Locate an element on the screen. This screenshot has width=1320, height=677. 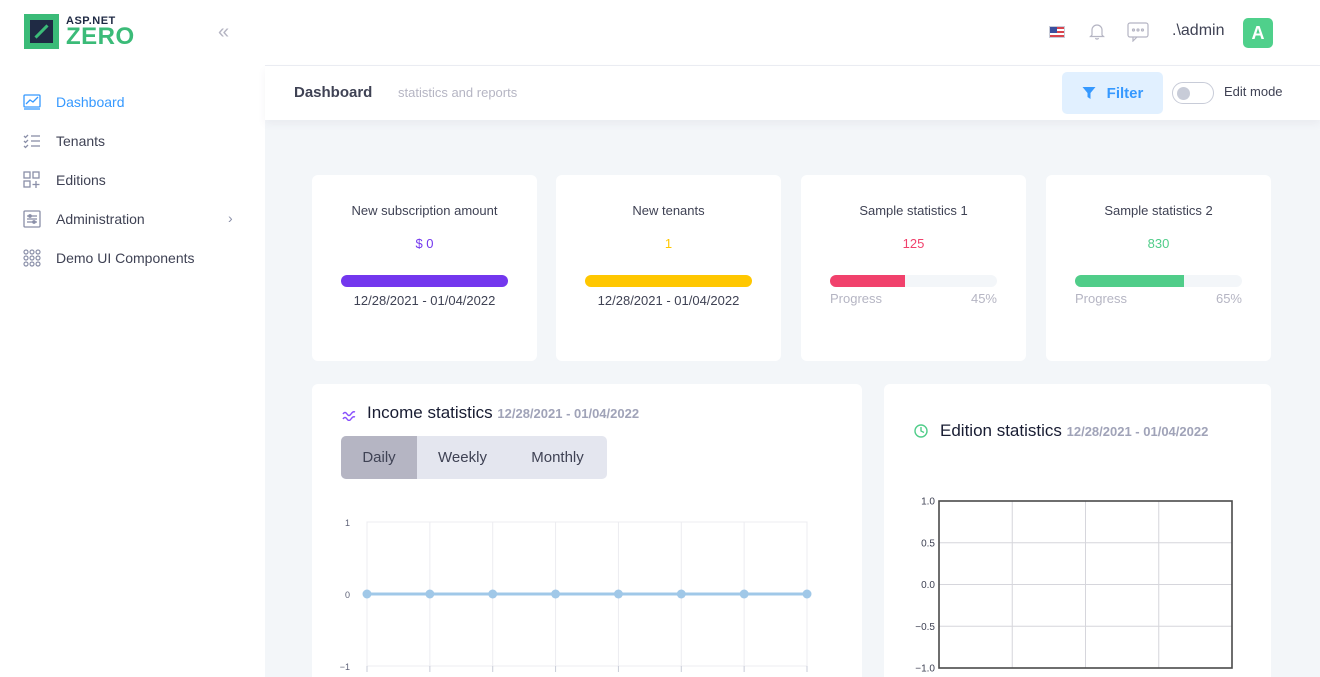
stat-card-sample-2: Sample statistics 2 830 Progress 65% is located at coordinates (1158, 268).